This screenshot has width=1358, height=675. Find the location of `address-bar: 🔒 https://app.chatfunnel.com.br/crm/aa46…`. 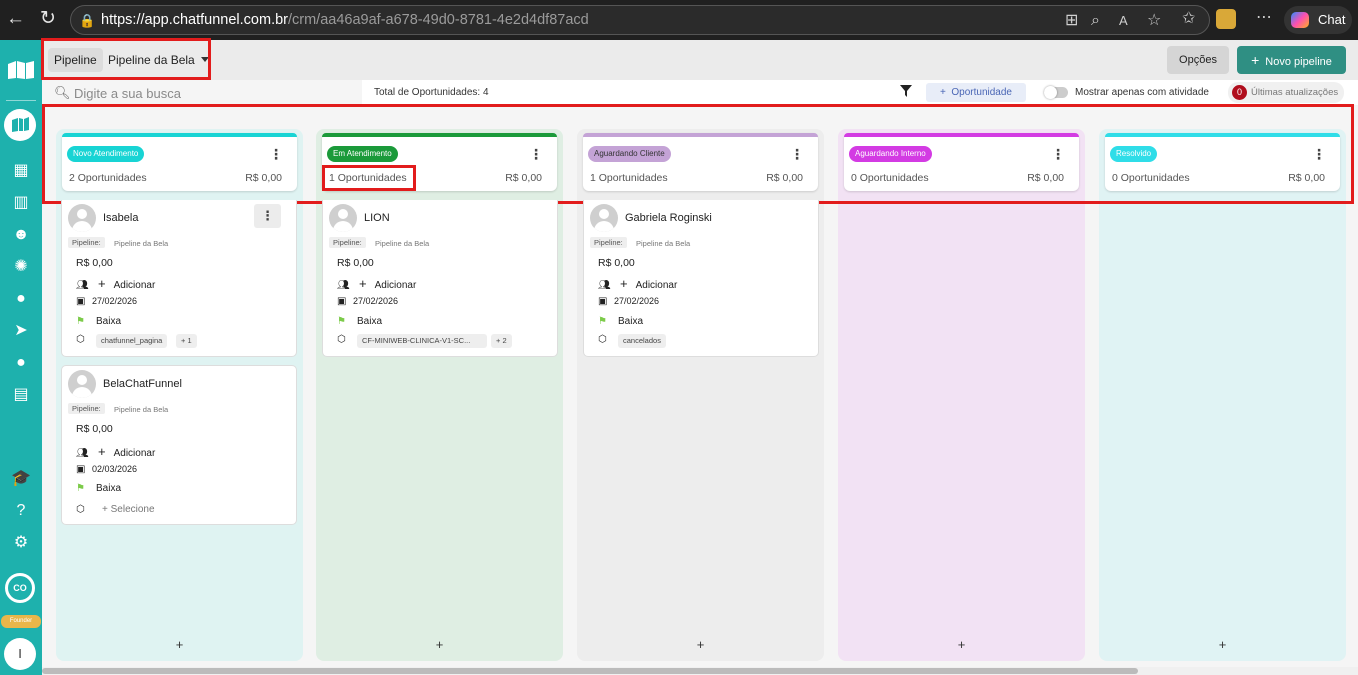

address-bar: 🔒 https://app.chatfunnel.com.br/crm/aa46… is located at coordinates (640, 20).